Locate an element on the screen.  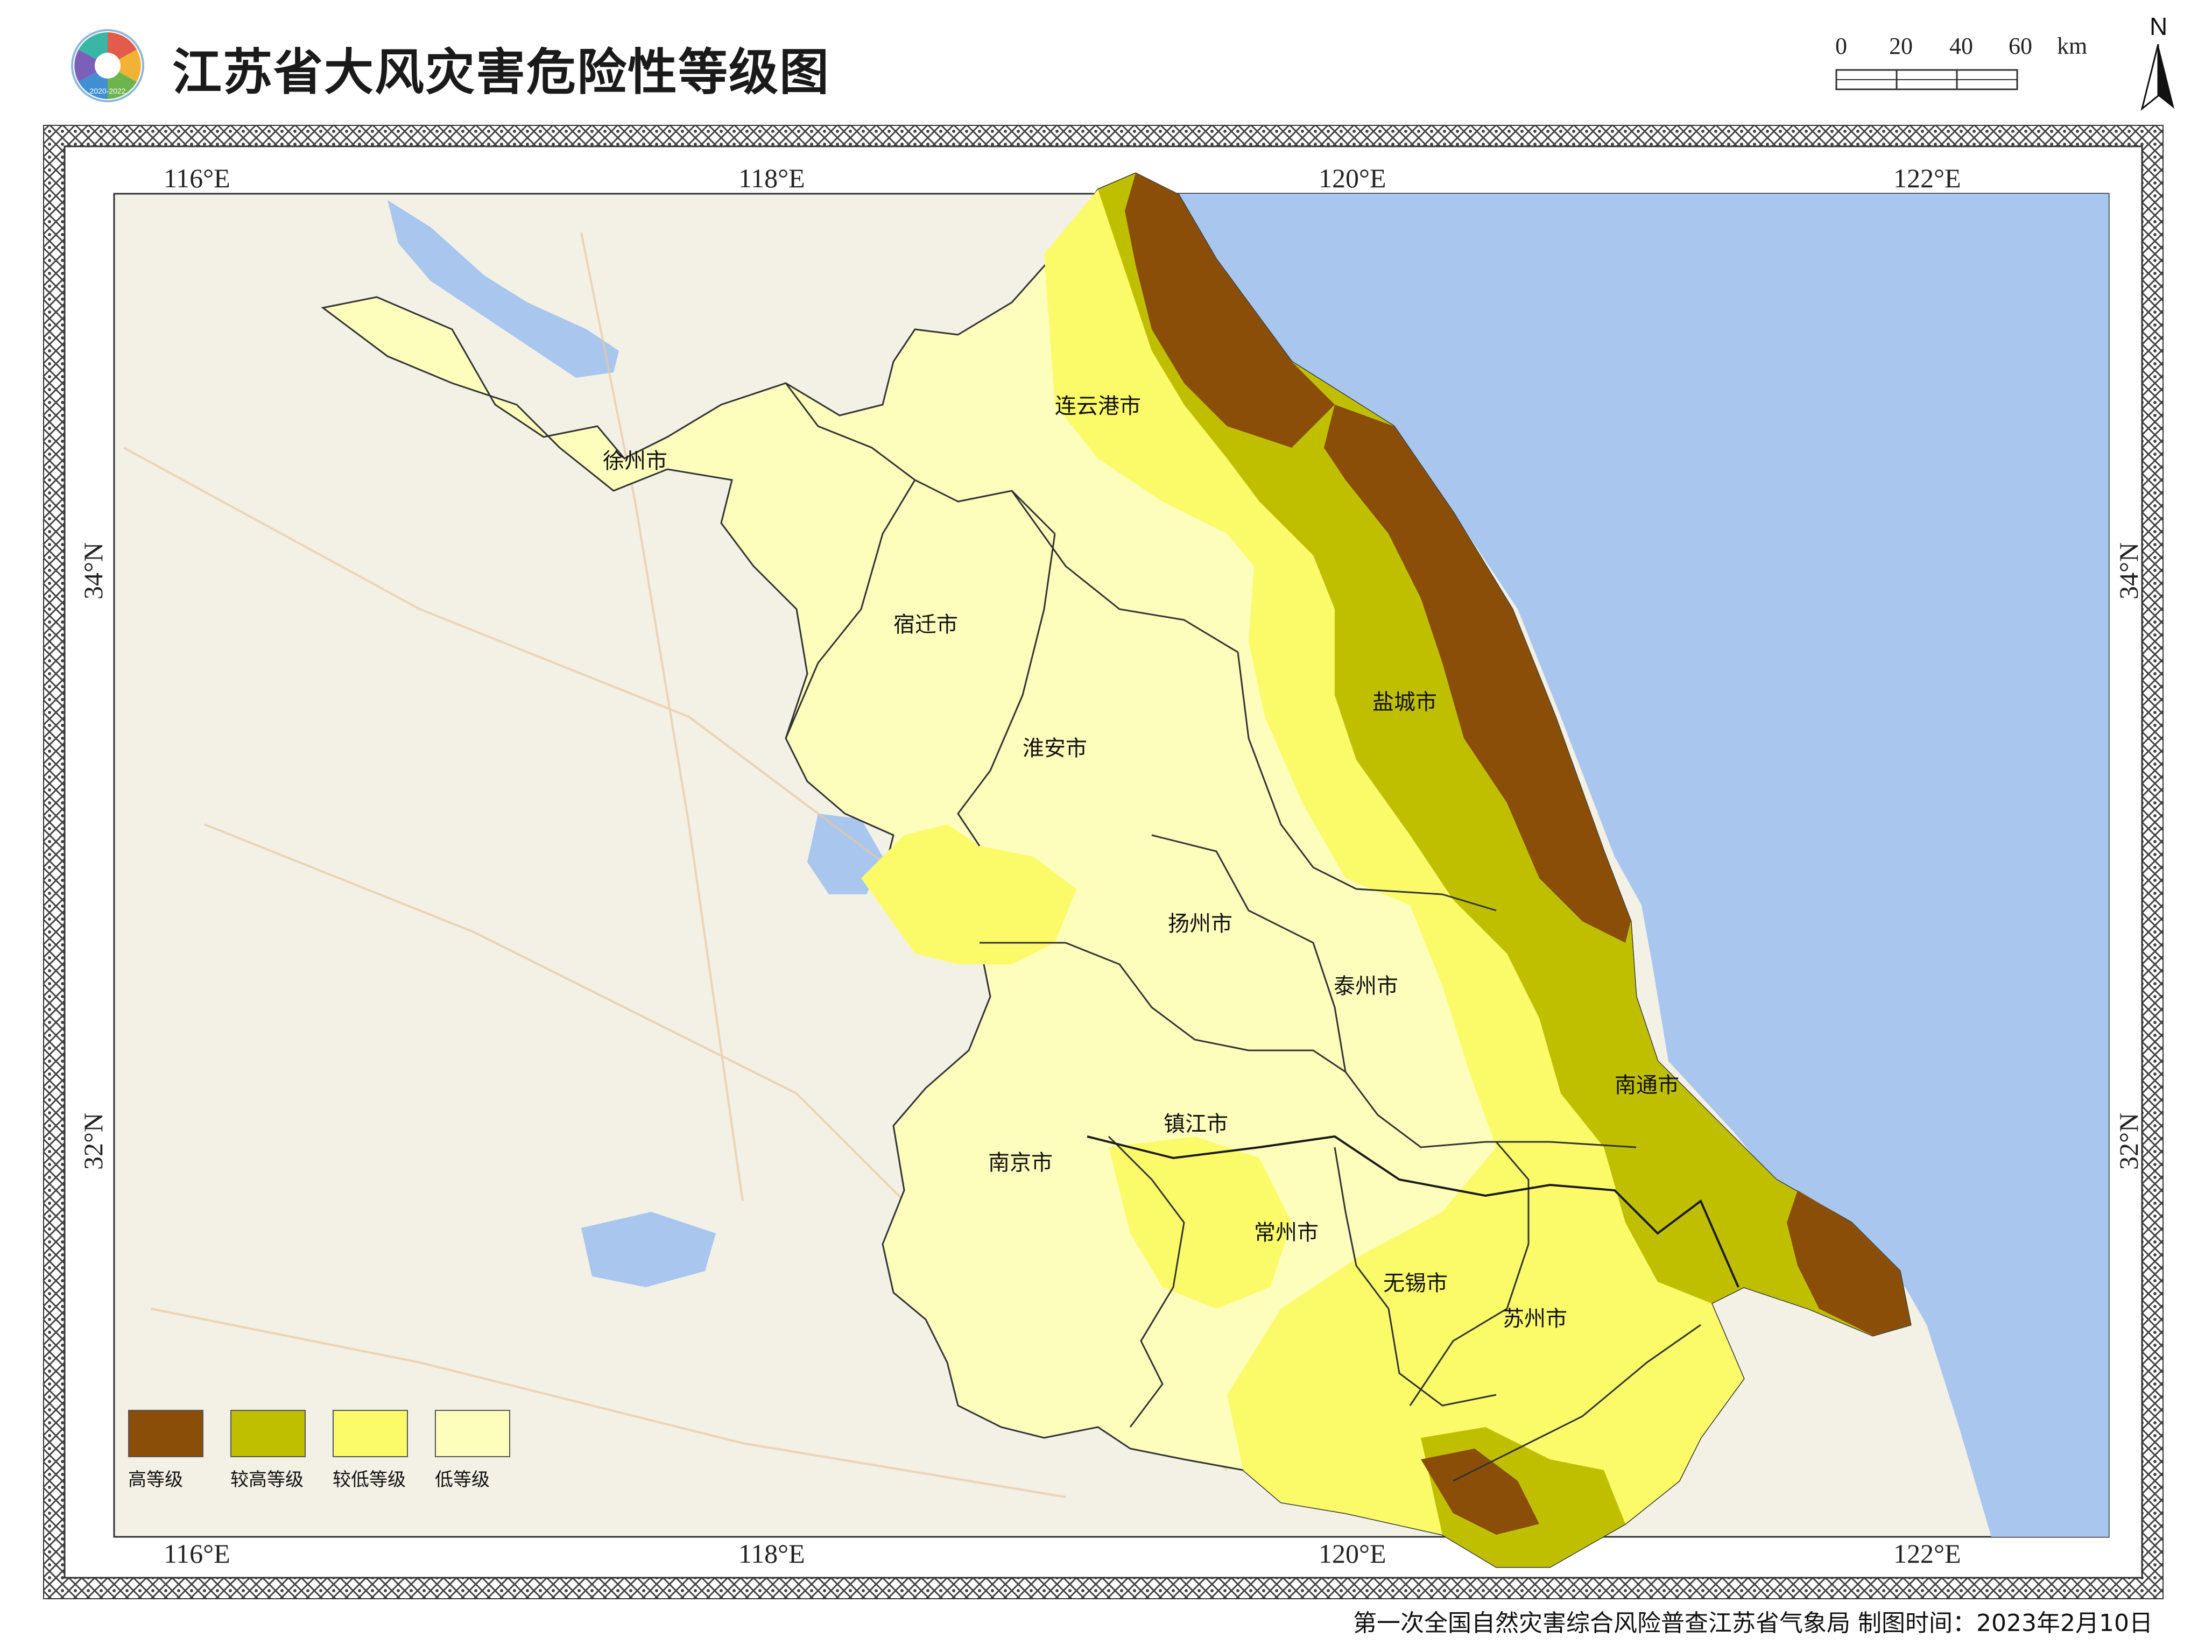
north-label: N is located at coordinates (2159, 26).